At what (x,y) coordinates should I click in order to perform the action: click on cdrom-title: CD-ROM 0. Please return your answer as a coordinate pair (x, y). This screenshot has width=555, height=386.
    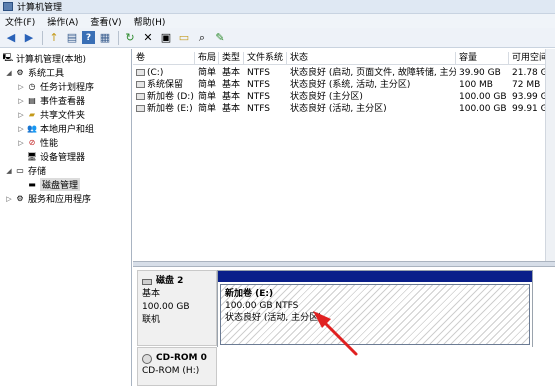
    Looking at the image, I should click on (181, 358).